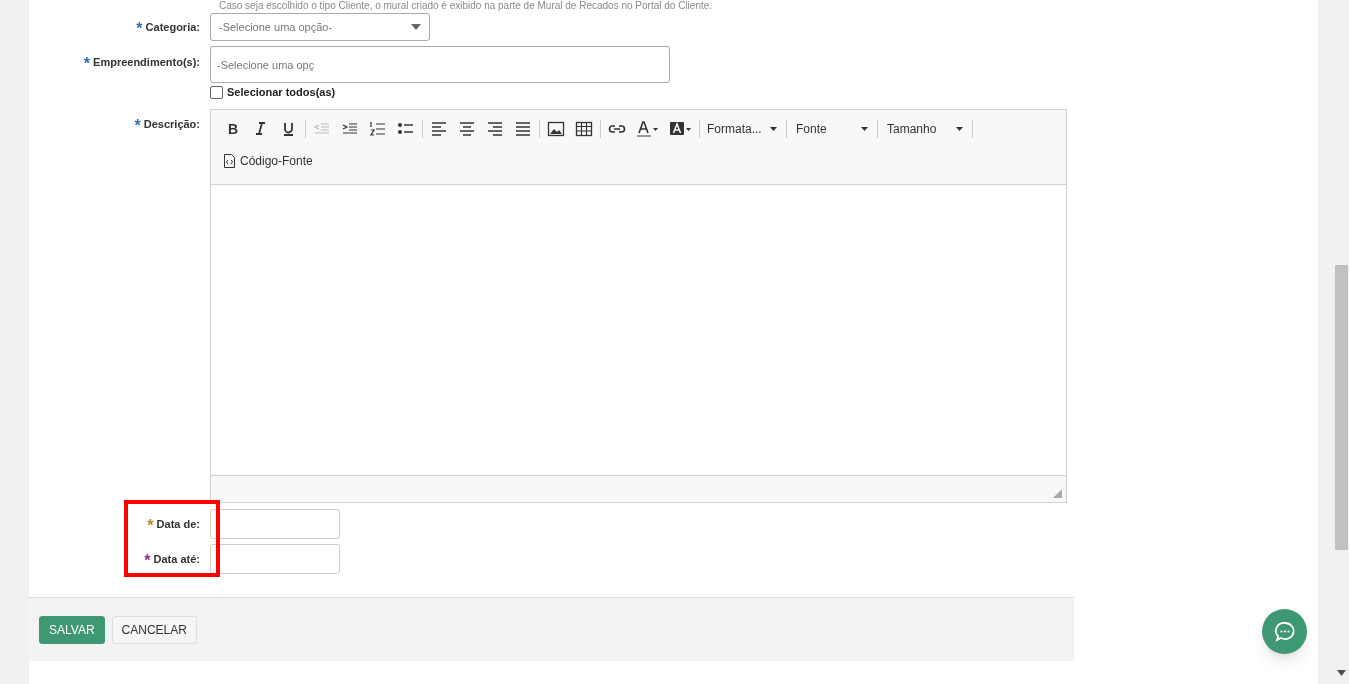  What do you see at coordinates (268, 161) in the screenshot?
I see `source-code-button: Código-Fonte` at bounding box center [268, 161].